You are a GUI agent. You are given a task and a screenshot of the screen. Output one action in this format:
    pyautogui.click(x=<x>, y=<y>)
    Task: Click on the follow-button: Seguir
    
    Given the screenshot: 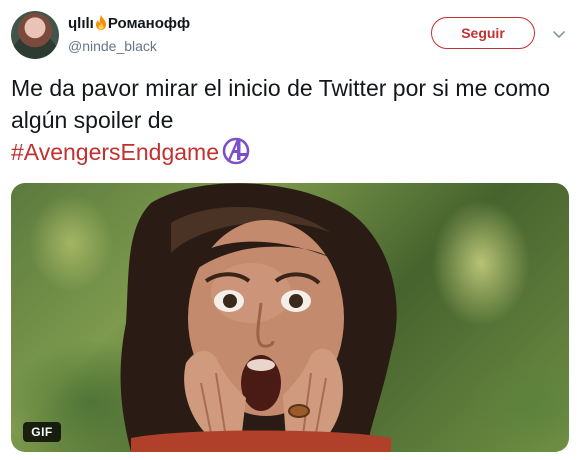 What is the action you would take?
    pyautogui.click(x=483, y=33)
    